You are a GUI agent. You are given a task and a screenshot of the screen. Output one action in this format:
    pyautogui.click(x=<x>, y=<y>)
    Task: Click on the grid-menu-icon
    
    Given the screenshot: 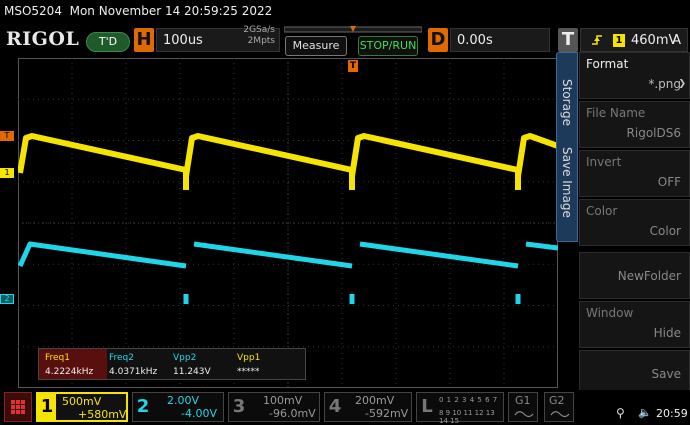 What is the action you would take?
    pyautogui.click(x=18, y=407)
    